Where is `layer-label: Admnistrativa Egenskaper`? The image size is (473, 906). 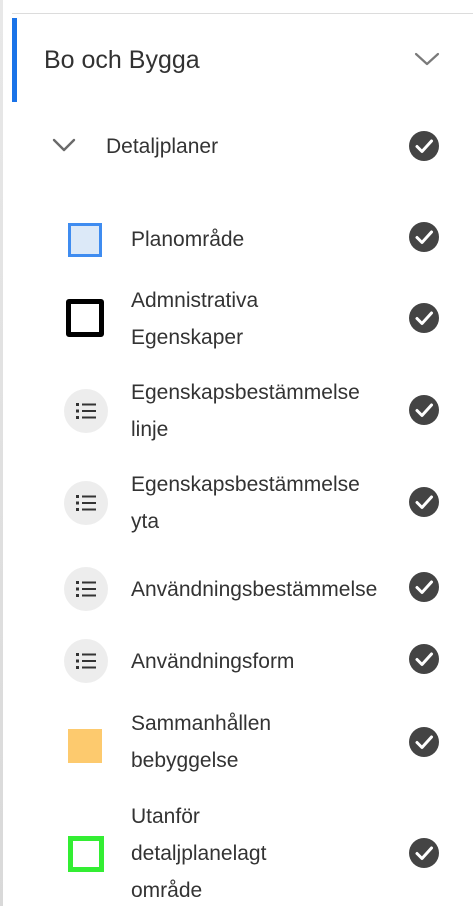 layer-label: Admnistrativa Egenskaper is located at coordinates (267, 319).